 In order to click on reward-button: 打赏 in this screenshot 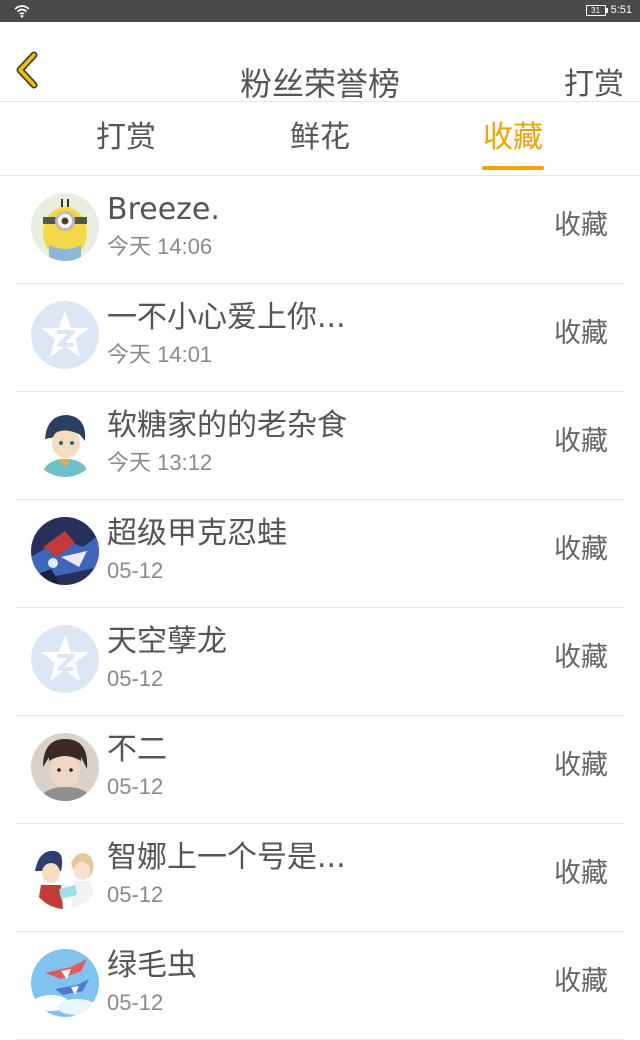, I will do `click(594, 85)`.